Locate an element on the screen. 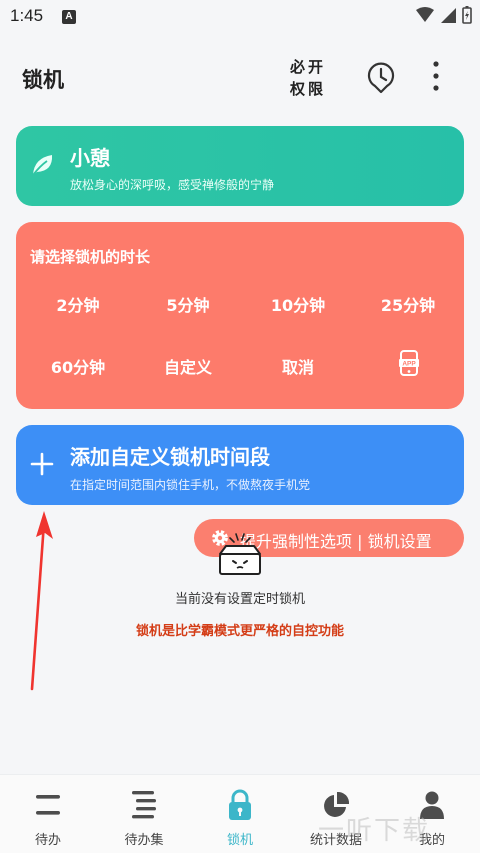 Image resolution: width=480 pixels, height=853 pixels. duration-title: 请选择锁机的时长 is located at coordinates (90, 257).